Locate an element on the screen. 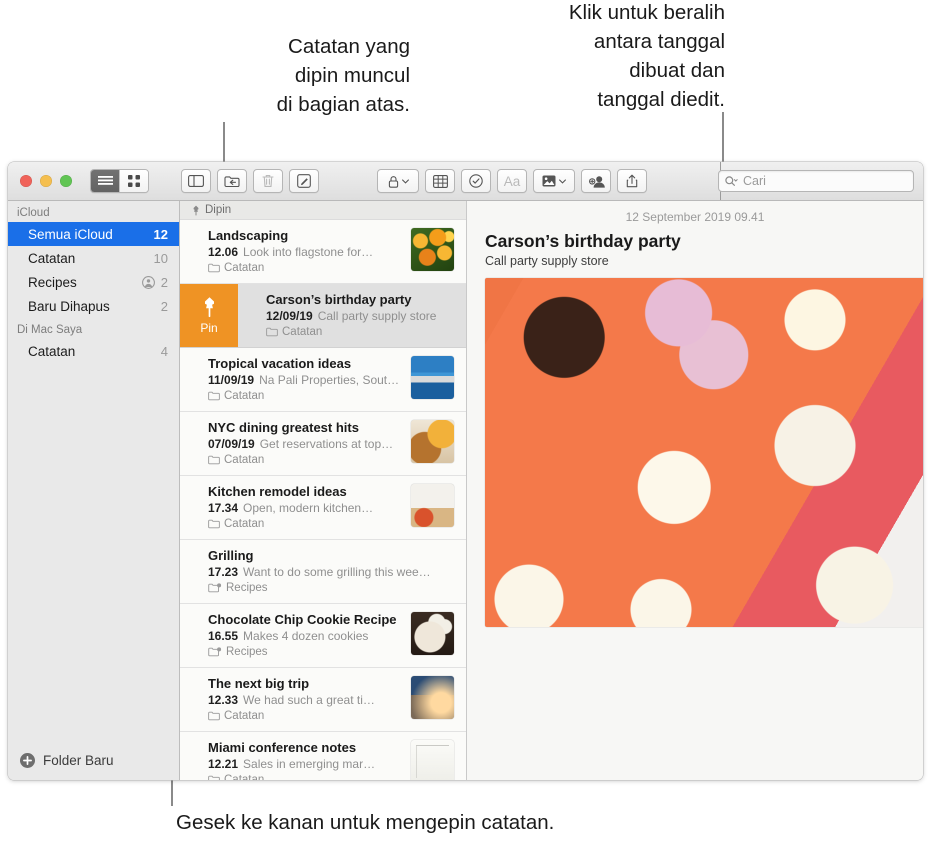  sidebar-item-baru-dihapus: Baru Dihapus 2 is located at coordinates (93, 306).